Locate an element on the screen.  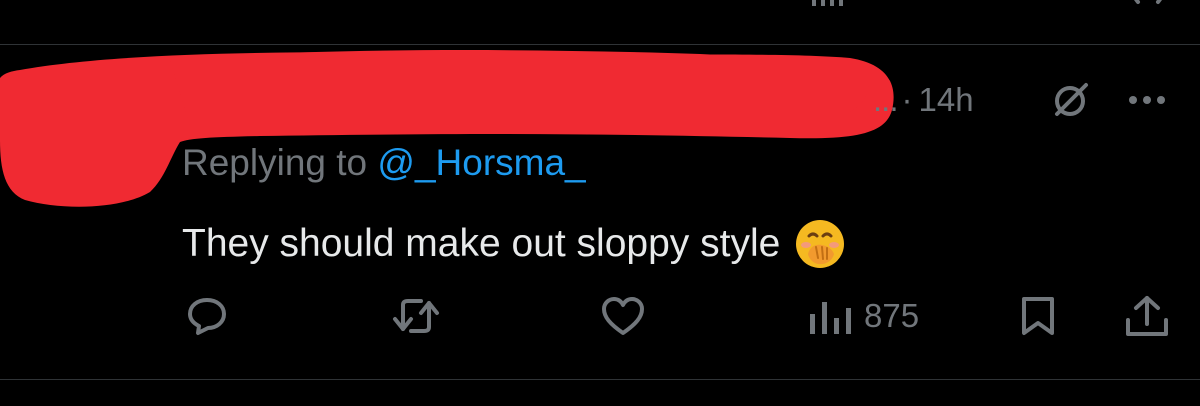
tweet-header-meta: ... · 14h is located at coordinates (923, 100).